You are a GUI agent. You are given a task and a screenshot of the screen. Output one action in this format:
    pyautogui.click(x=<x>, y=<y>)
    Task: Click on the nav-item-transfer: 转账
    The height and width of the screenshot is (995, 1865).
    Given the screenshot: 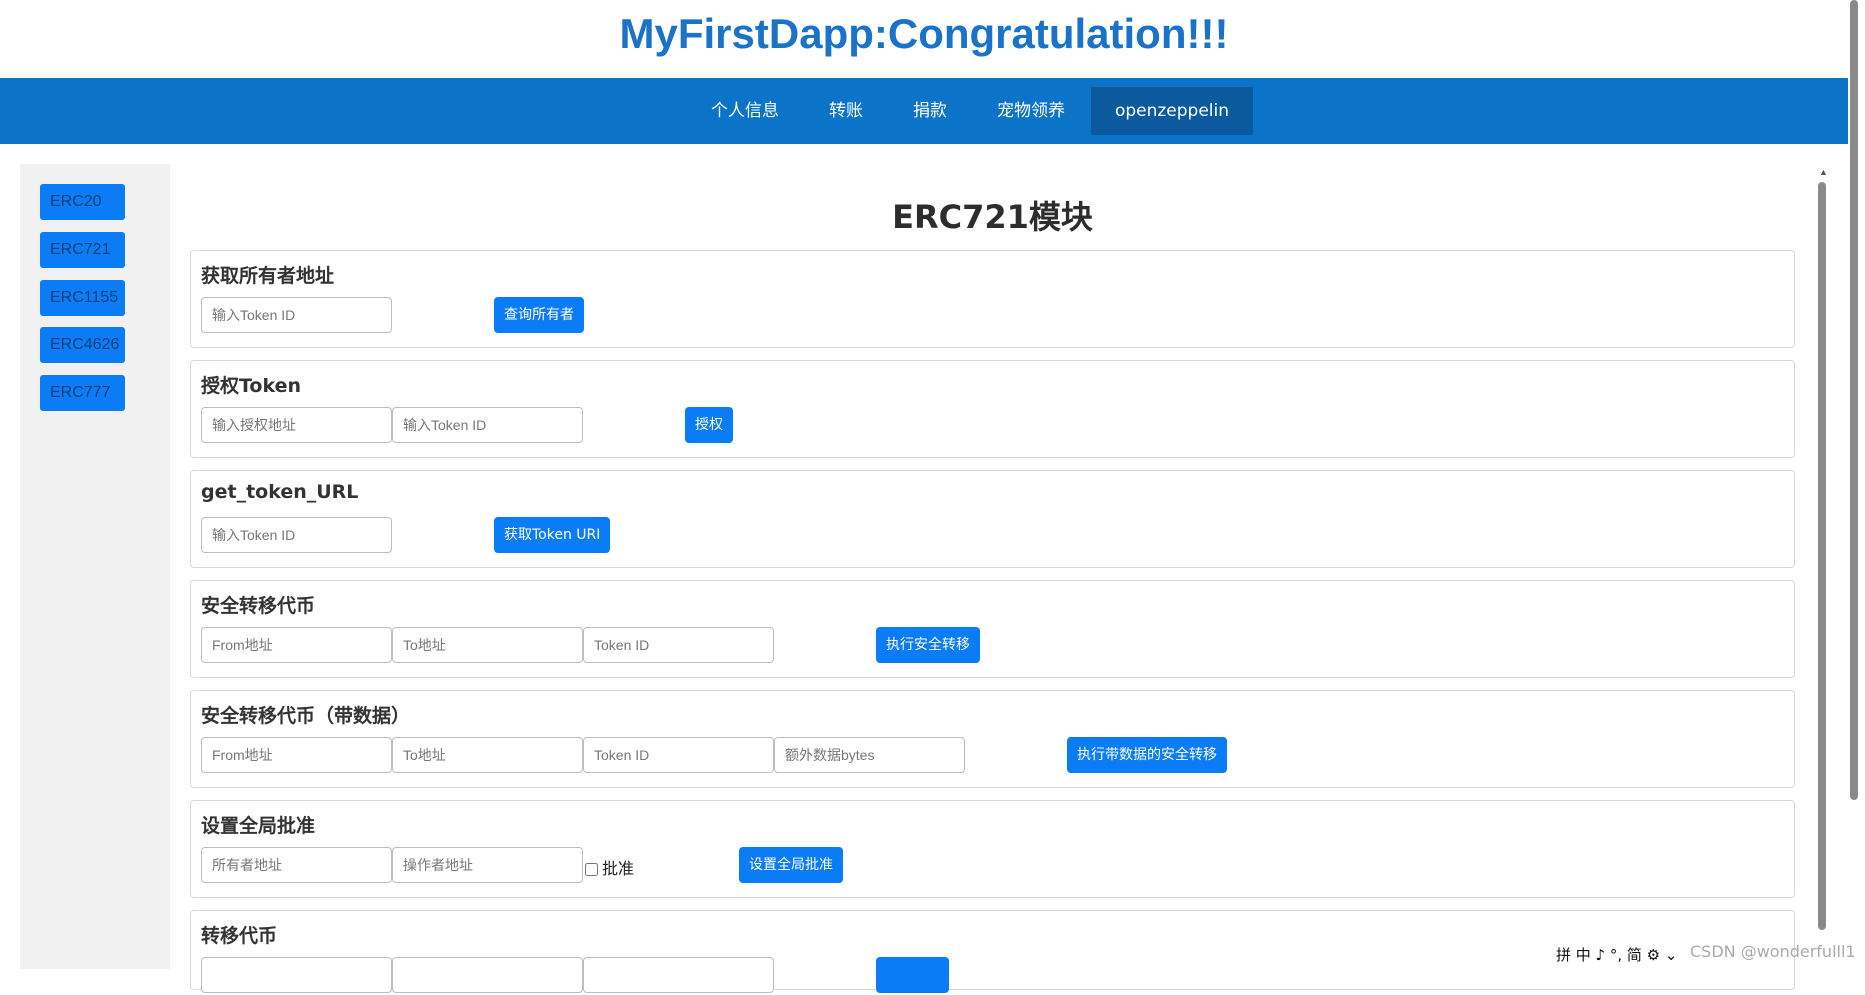 What is the action you would take?
    pyautogui.click(x=846, y=111)
    